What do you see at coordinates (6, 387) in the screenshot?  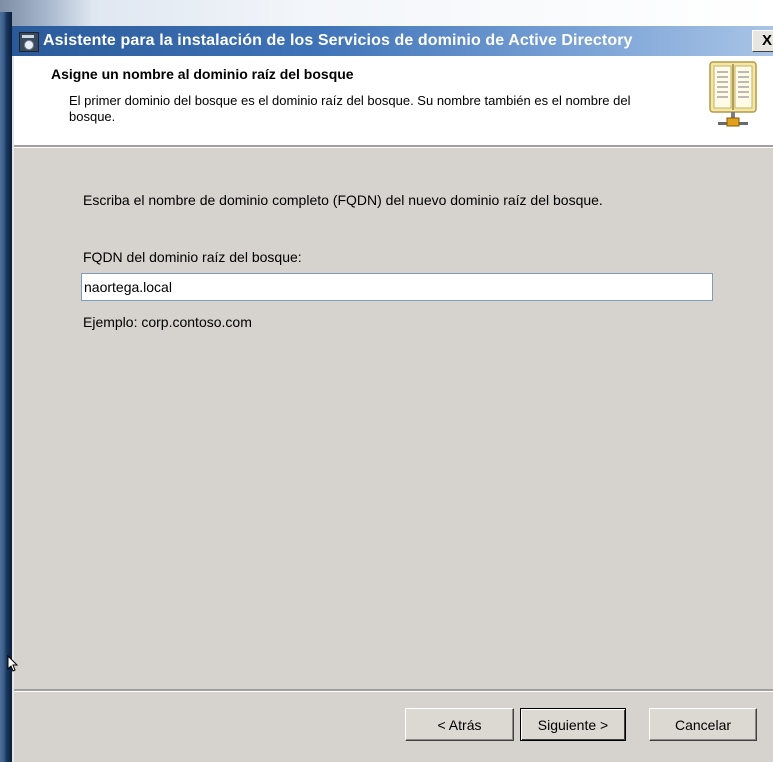 I see `window-frame-left` at bounding box center [6, 387].